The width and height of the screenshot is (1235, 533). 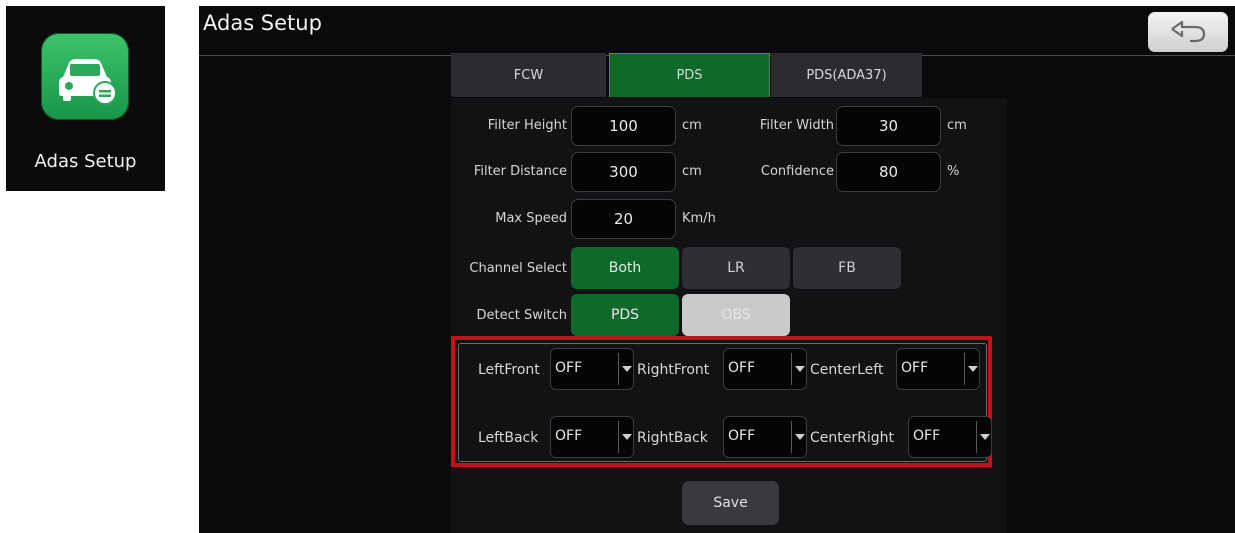 I want to click on filter-distance-unit: cm, so click(x=692, y=171).